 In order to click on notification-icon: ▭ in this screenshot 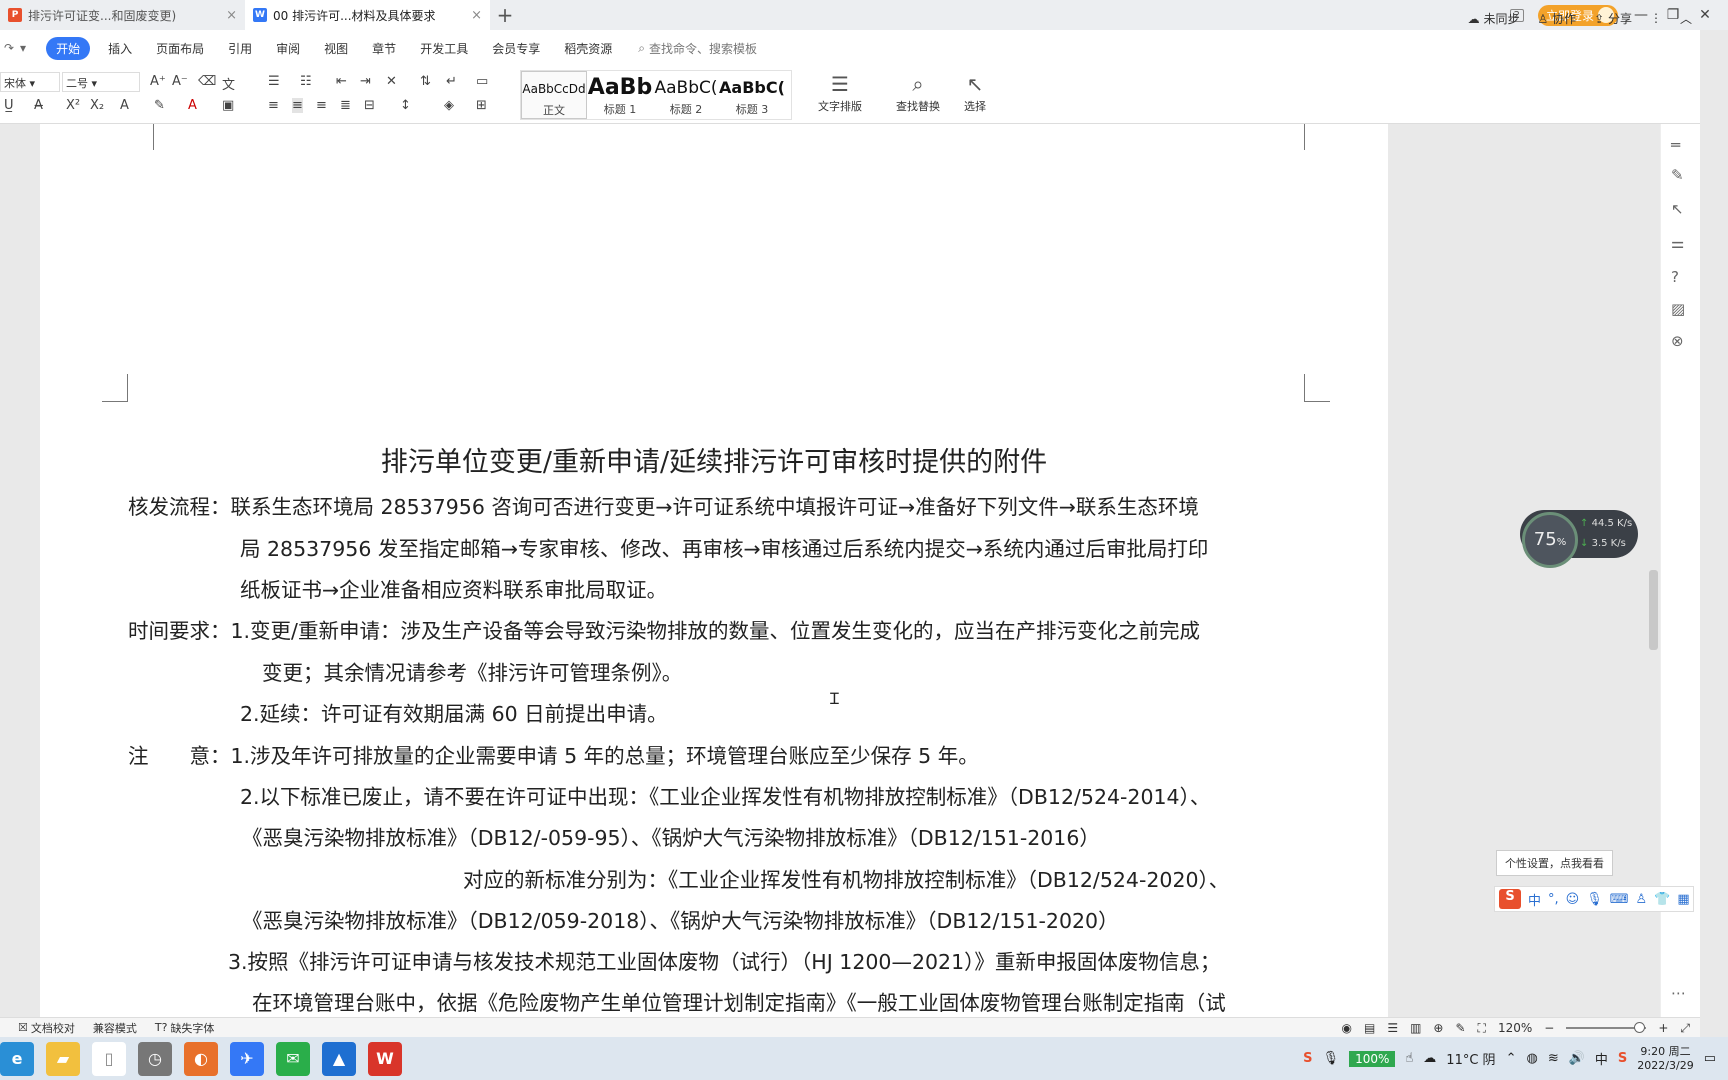, I will do `click(1710, 1058)`.